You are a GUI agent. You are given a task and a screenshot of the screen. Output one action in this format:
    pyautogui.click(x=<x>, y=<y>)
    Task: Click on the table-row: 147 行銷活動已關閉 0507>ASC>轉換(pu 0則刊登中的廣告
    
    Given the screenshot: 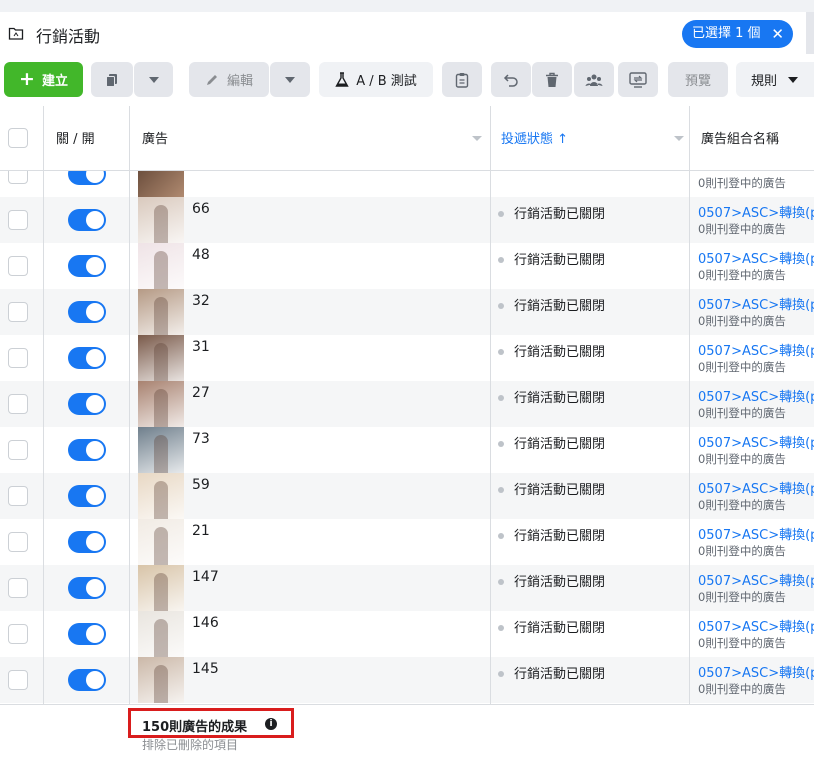 What is the action you would take?
    pyautogui.click(x=407, y=588)
    